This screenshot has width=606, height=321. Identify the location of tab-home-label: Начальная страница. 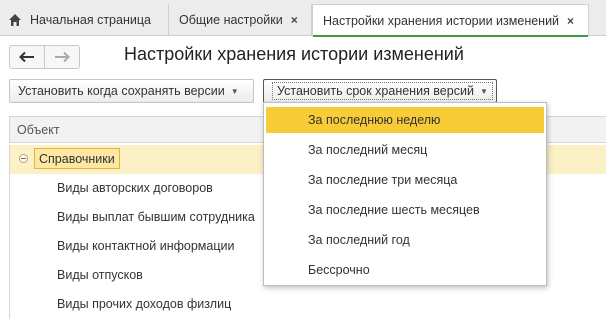
(90, 19).